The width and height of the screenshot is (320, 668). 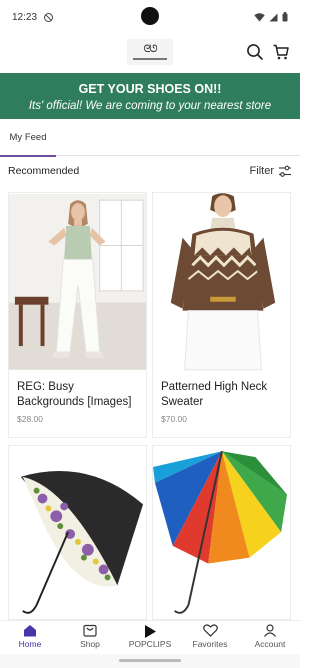 What do you see at coordinates (210, 630) in the screenshot?
I see `heart-icon` at bounding box center [210, 630].